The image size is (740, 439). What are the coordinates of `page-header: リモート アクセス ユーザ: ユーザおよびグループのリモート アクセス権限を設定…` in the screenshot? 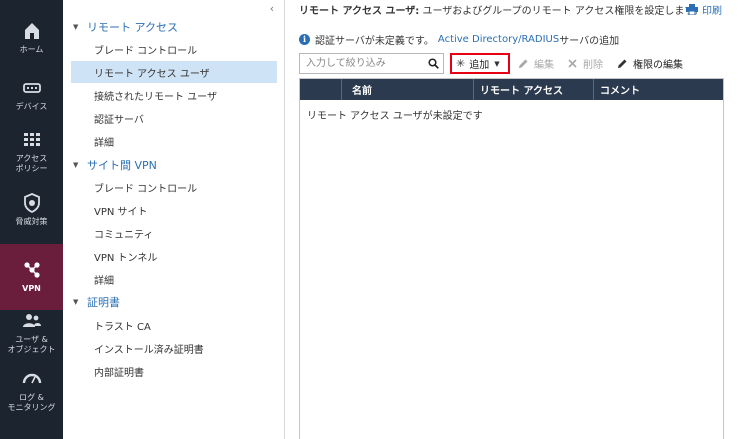 It's located at (501, 9).